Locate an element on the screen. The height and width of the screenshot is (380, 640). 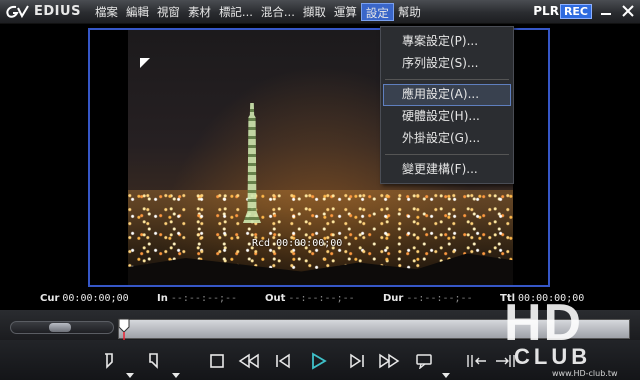
ttl-timecode: Ttl 00:00:00;00 is located at coordinates (542, 298).